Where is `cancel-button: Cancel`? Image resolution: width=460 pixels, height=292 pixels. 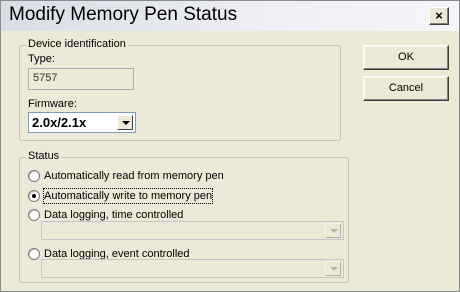
cancel-button: Cancel is located at coordinates (406, 88).